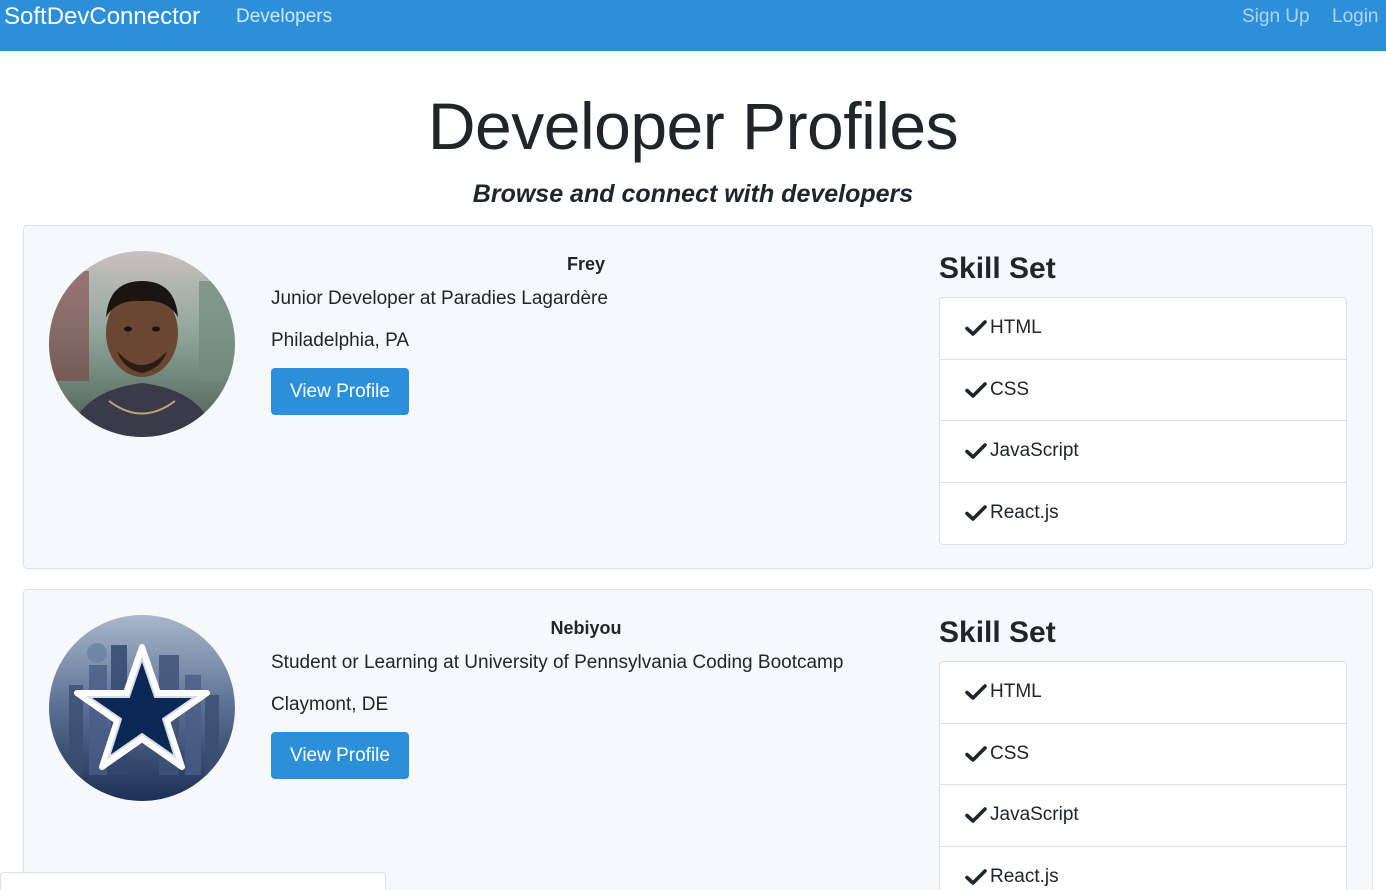  What do you see at coordinates (102, 17) in the screenshot?
I see `brand-link: SoftDevConnector` at bounding box center [102, 17].